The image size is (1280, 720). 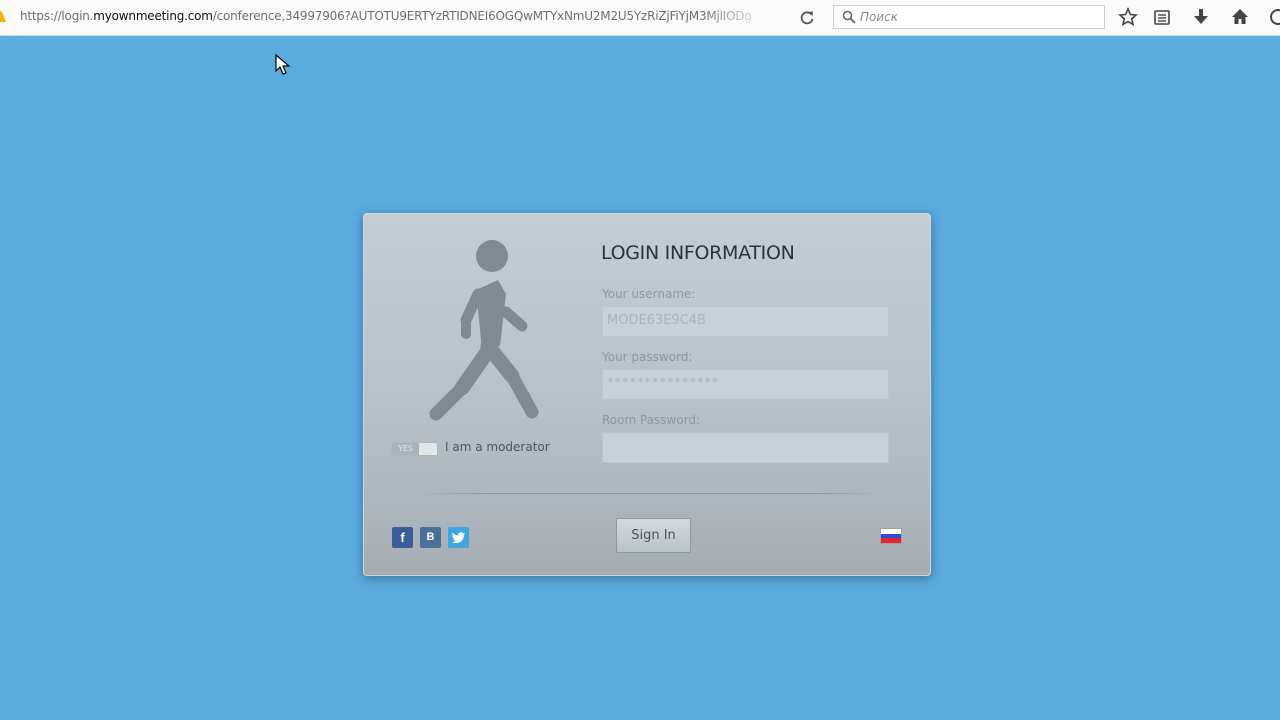 What do you see at coordinates (402, 537) in the screenshot?
I see `facebook-icon: f` at bounding box center [402, 537].